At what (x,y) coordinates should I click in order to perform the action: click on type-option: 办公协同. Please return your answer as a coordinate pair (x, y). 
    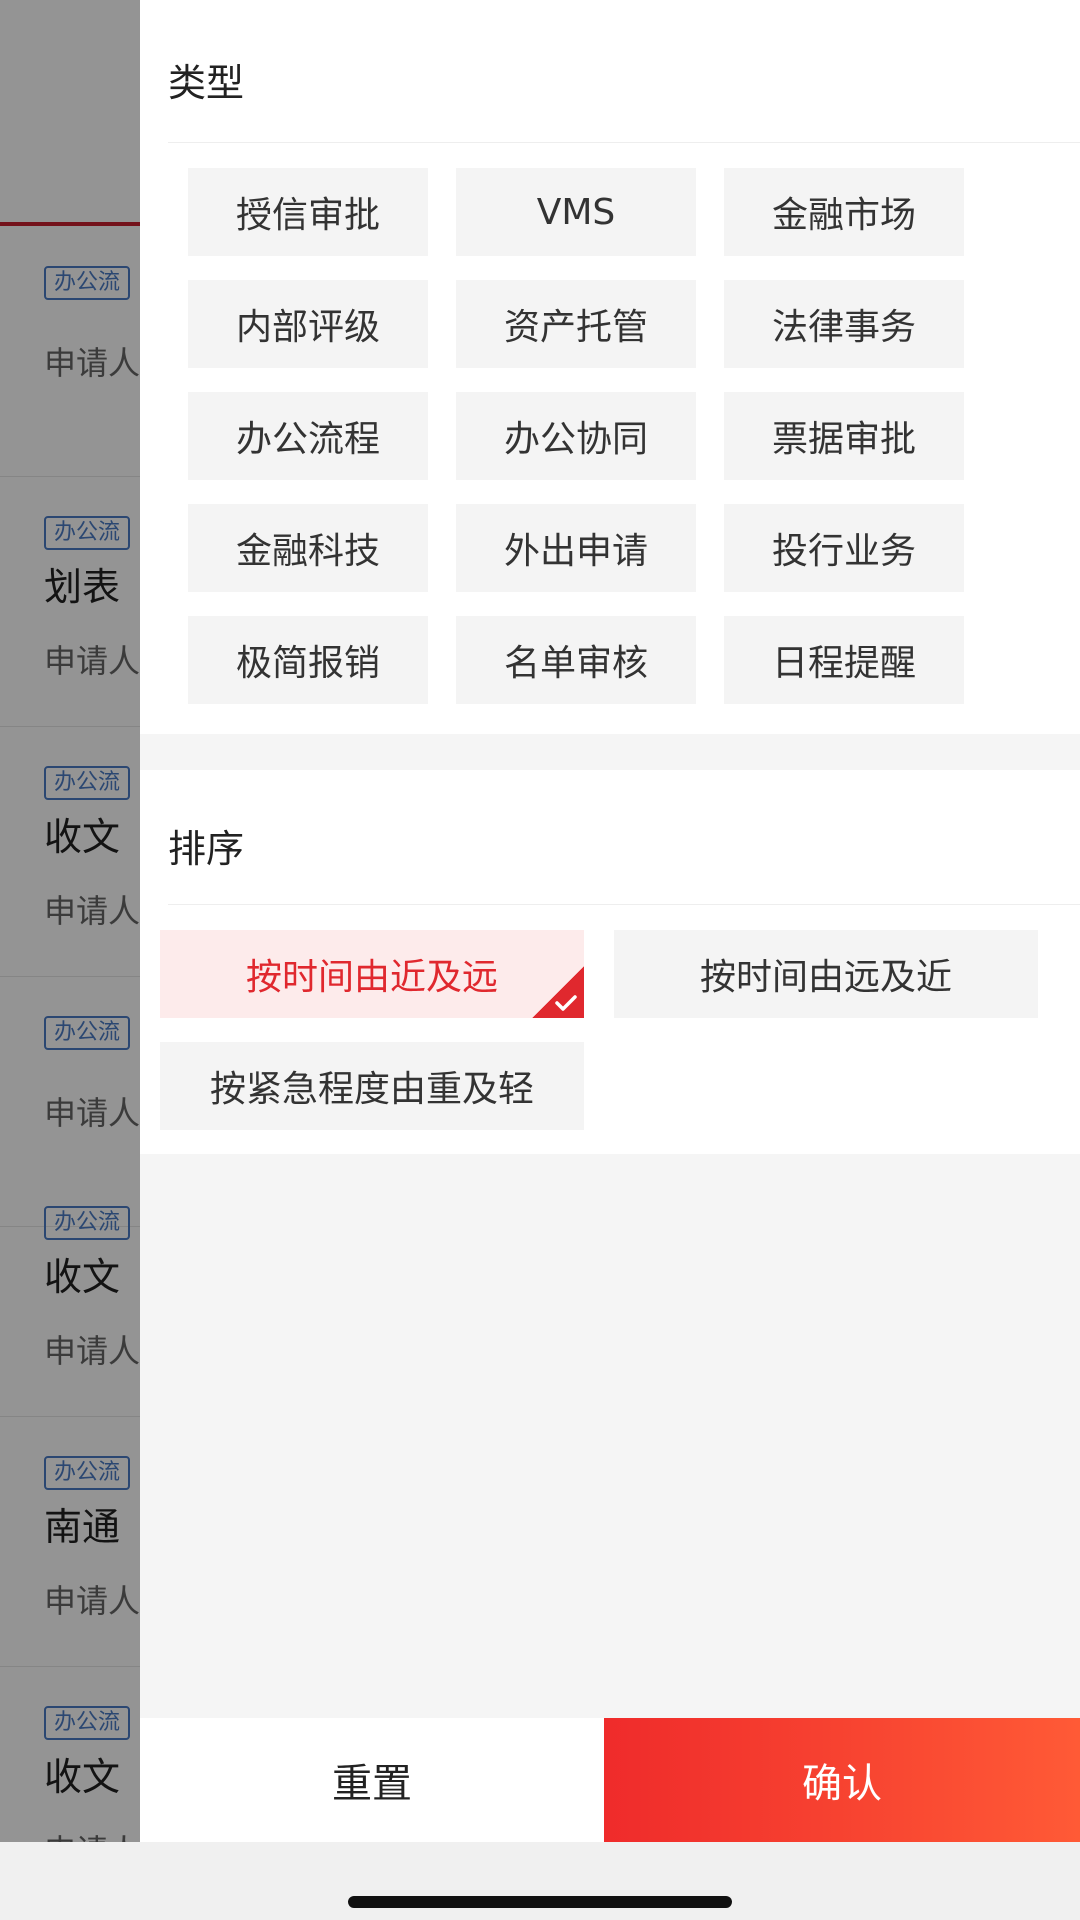
    Looking at the image, I should click on (576, 436).